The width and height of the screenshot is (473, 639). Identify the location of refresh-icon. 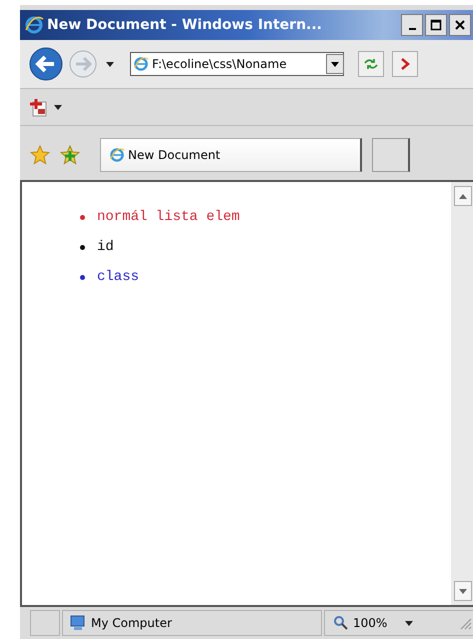
(371, 64).